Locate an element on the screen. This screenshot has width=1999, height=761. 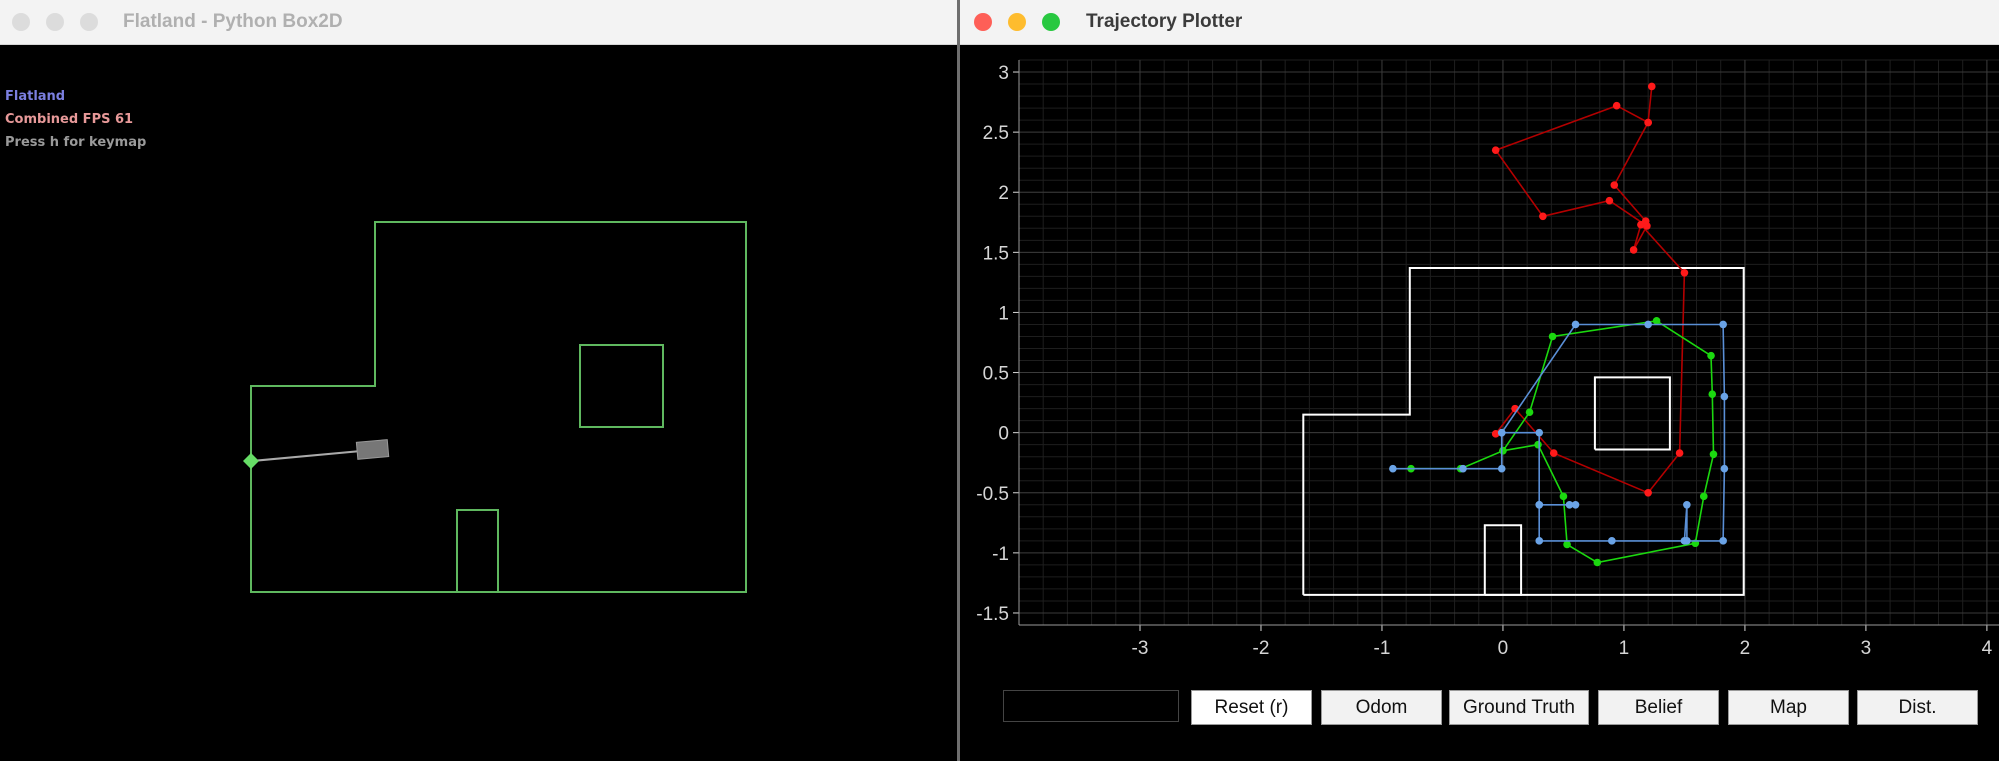
x-tick-label: 3 is located at coordinates (1866, 648).